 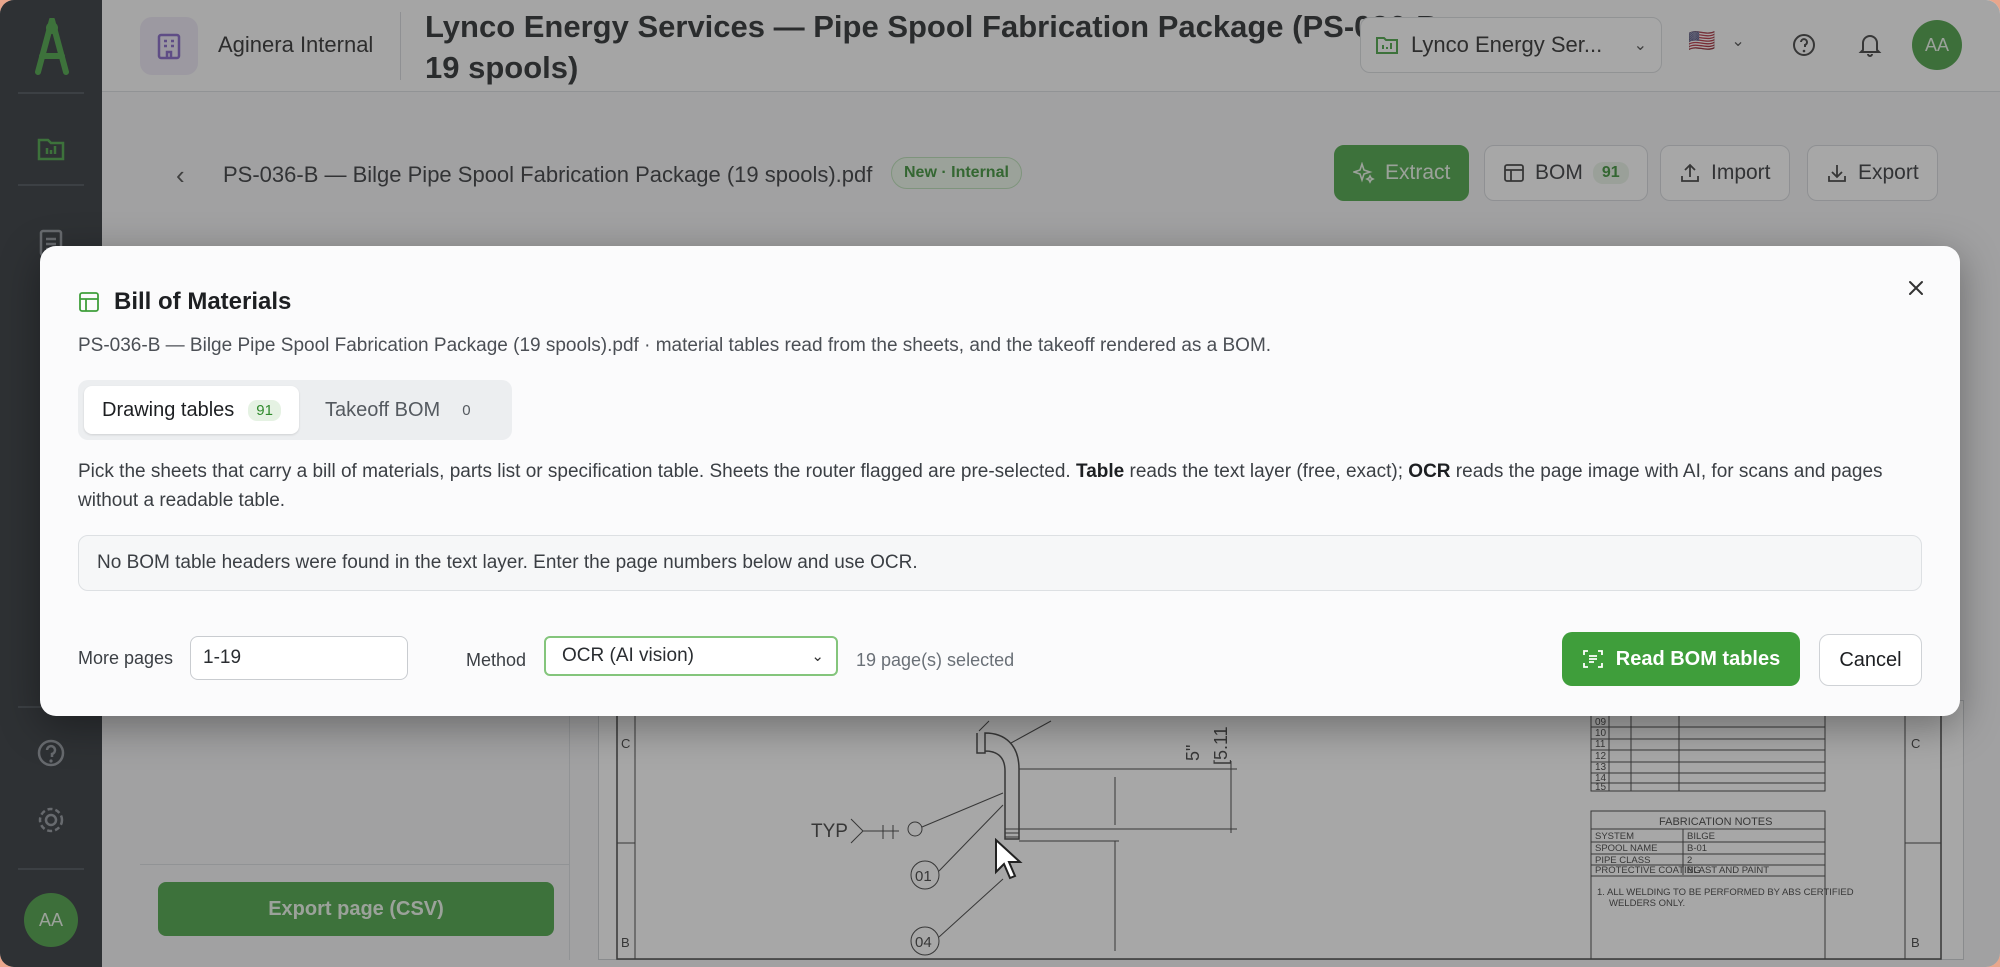 What do you see at coordinates (1697, 848) in the screenshot?
I see `notes-value: B-01` at bounding box center [1697, 848].